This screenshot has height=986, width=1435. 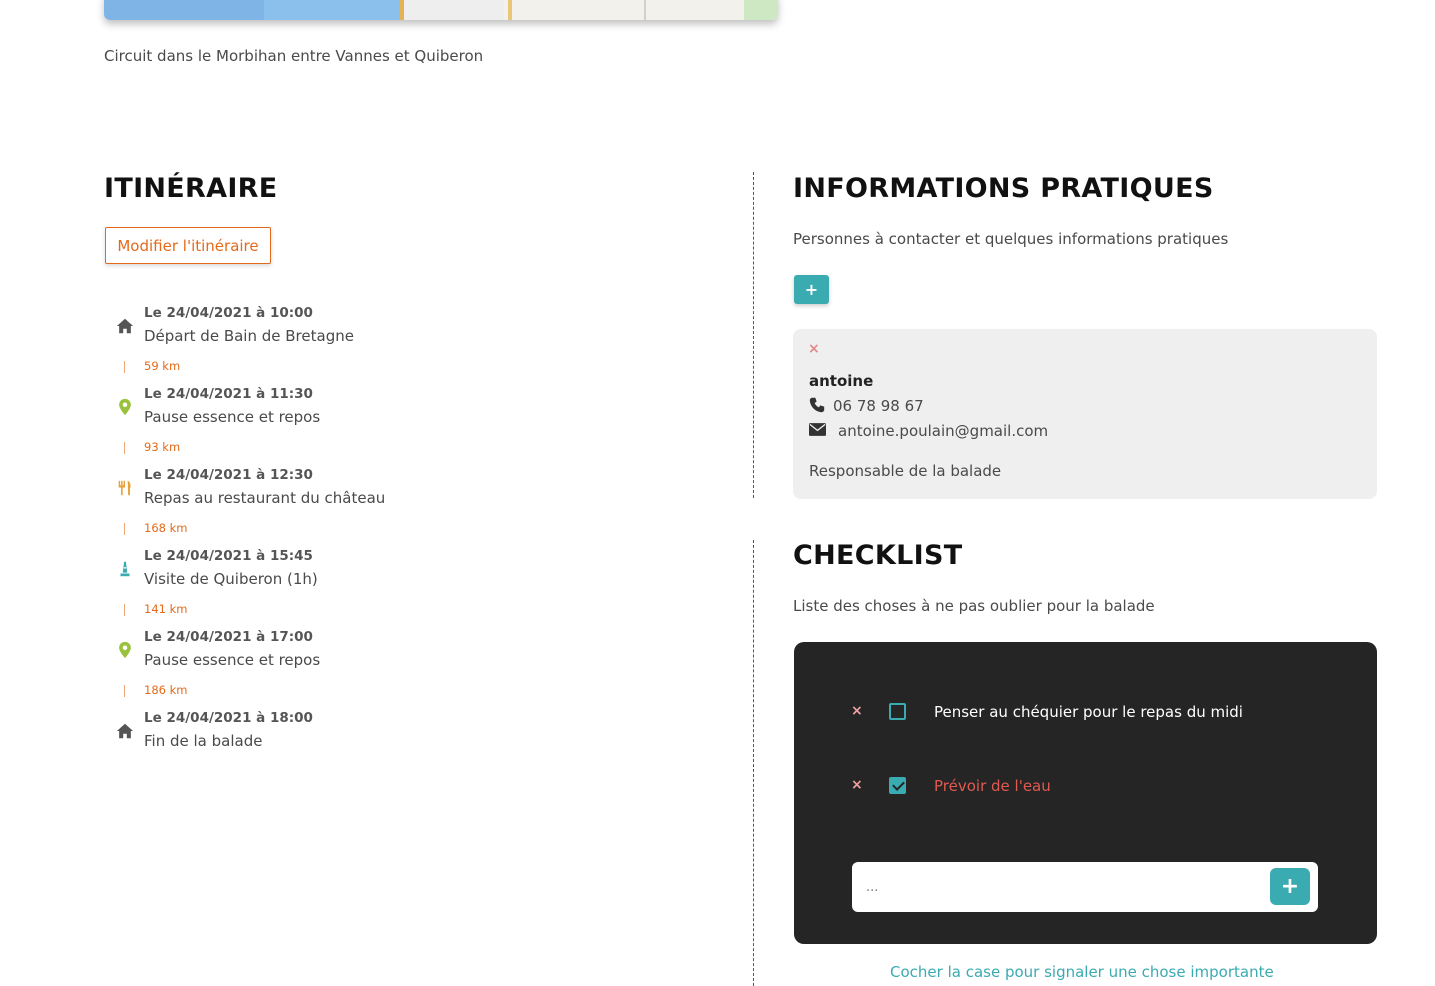 I want to click on phone-icon, so click(x=817, y=405).